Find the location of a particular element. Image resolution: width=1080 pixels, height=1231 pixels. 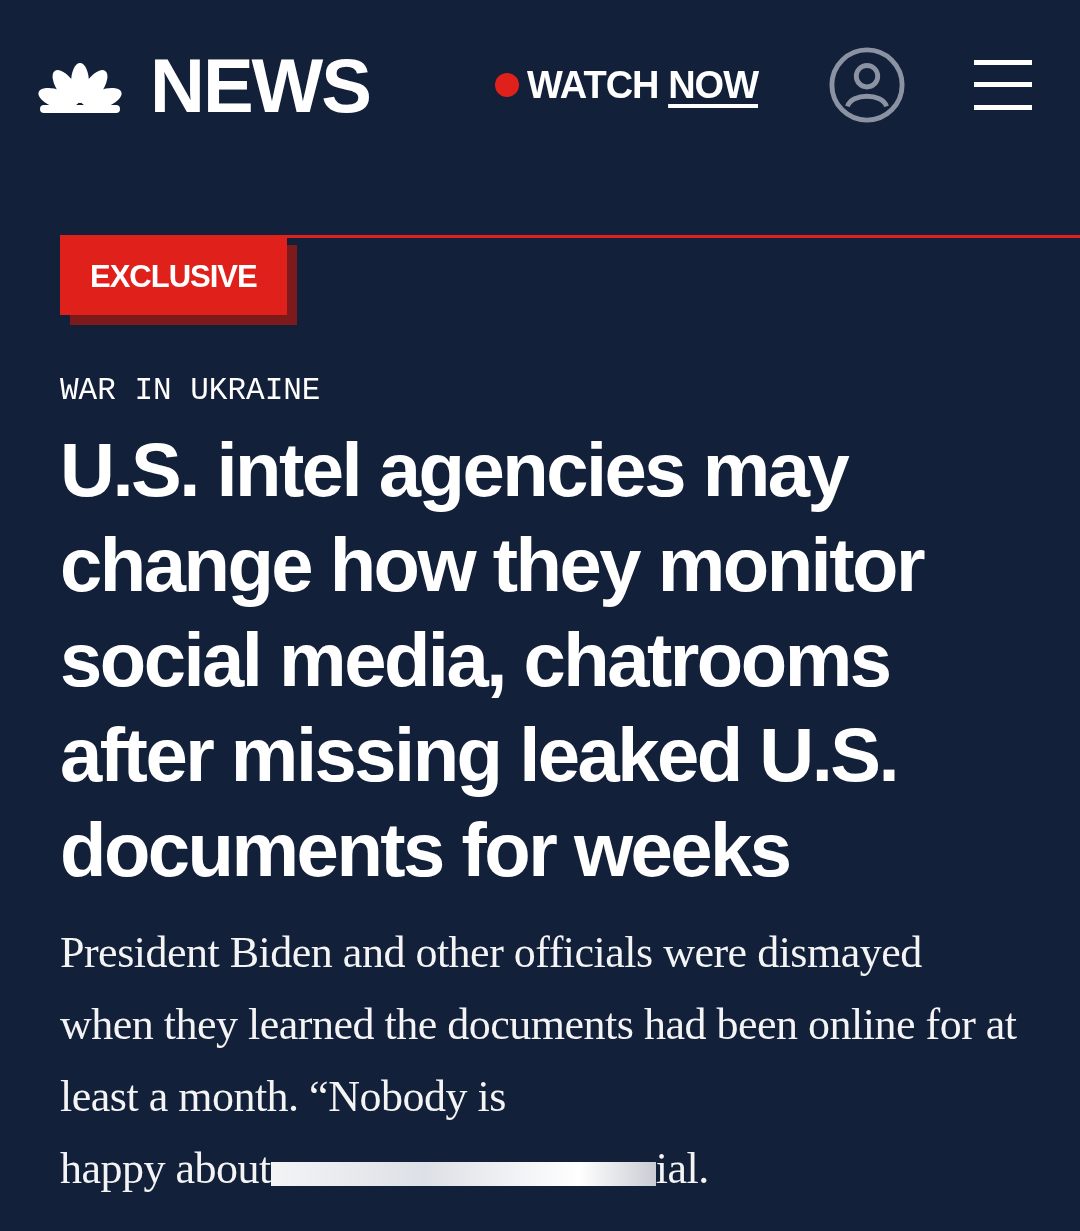

summary-text: happy about is located at coordinates (165, 1169).